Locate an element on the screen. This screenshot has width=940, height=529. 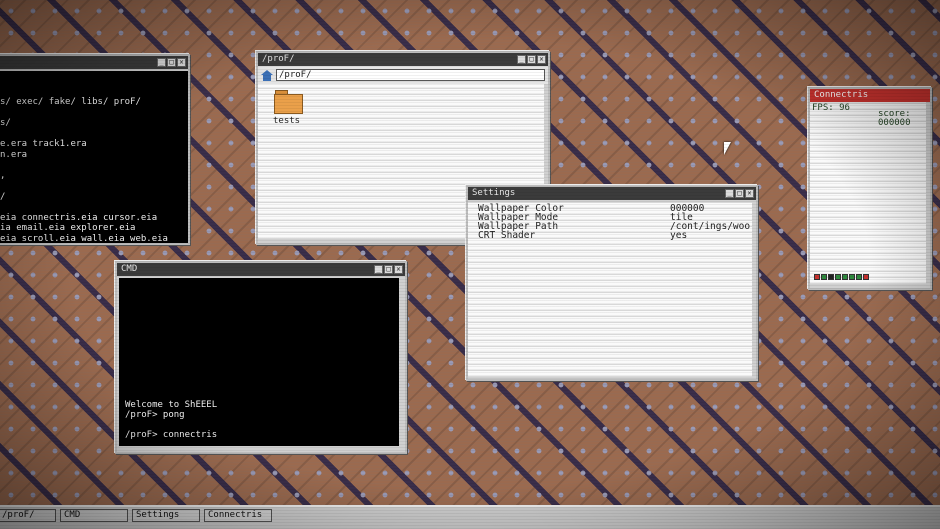
terminal-line: / is located at coordinates (3, 196).